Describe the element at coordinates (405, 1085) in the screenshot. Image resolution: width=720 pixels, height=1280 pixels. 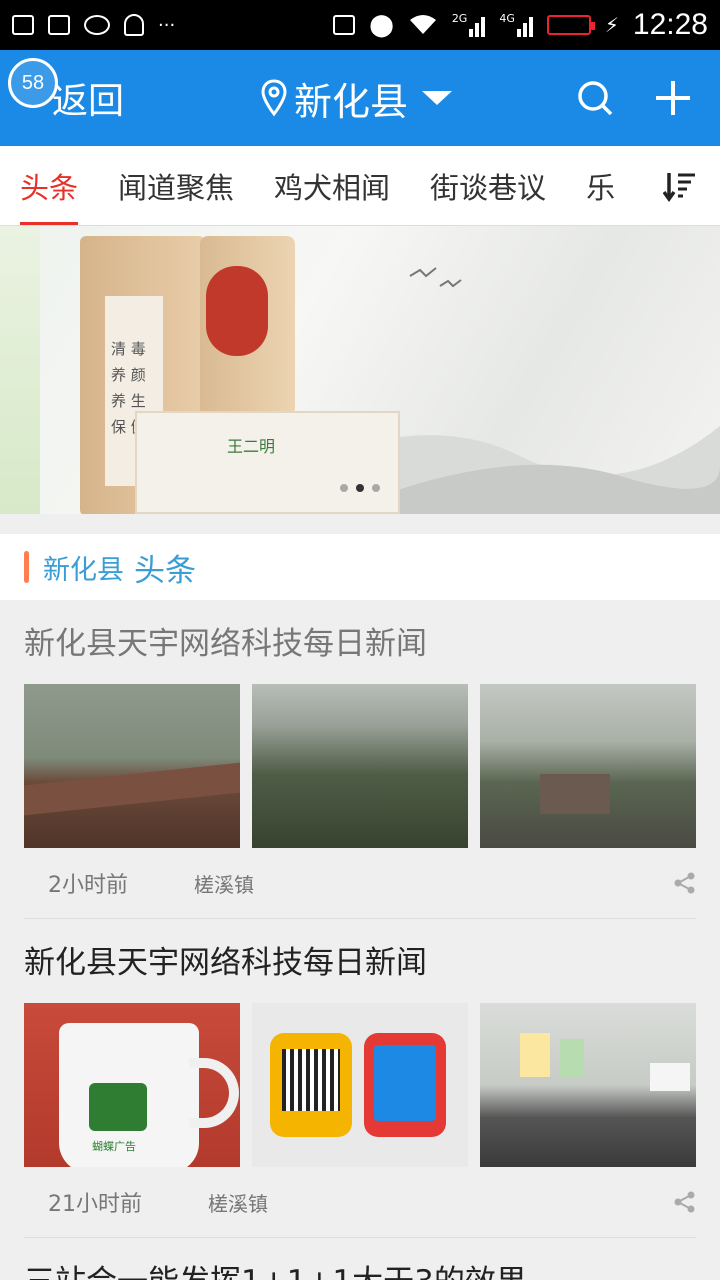
I see `payment-card` at that location.